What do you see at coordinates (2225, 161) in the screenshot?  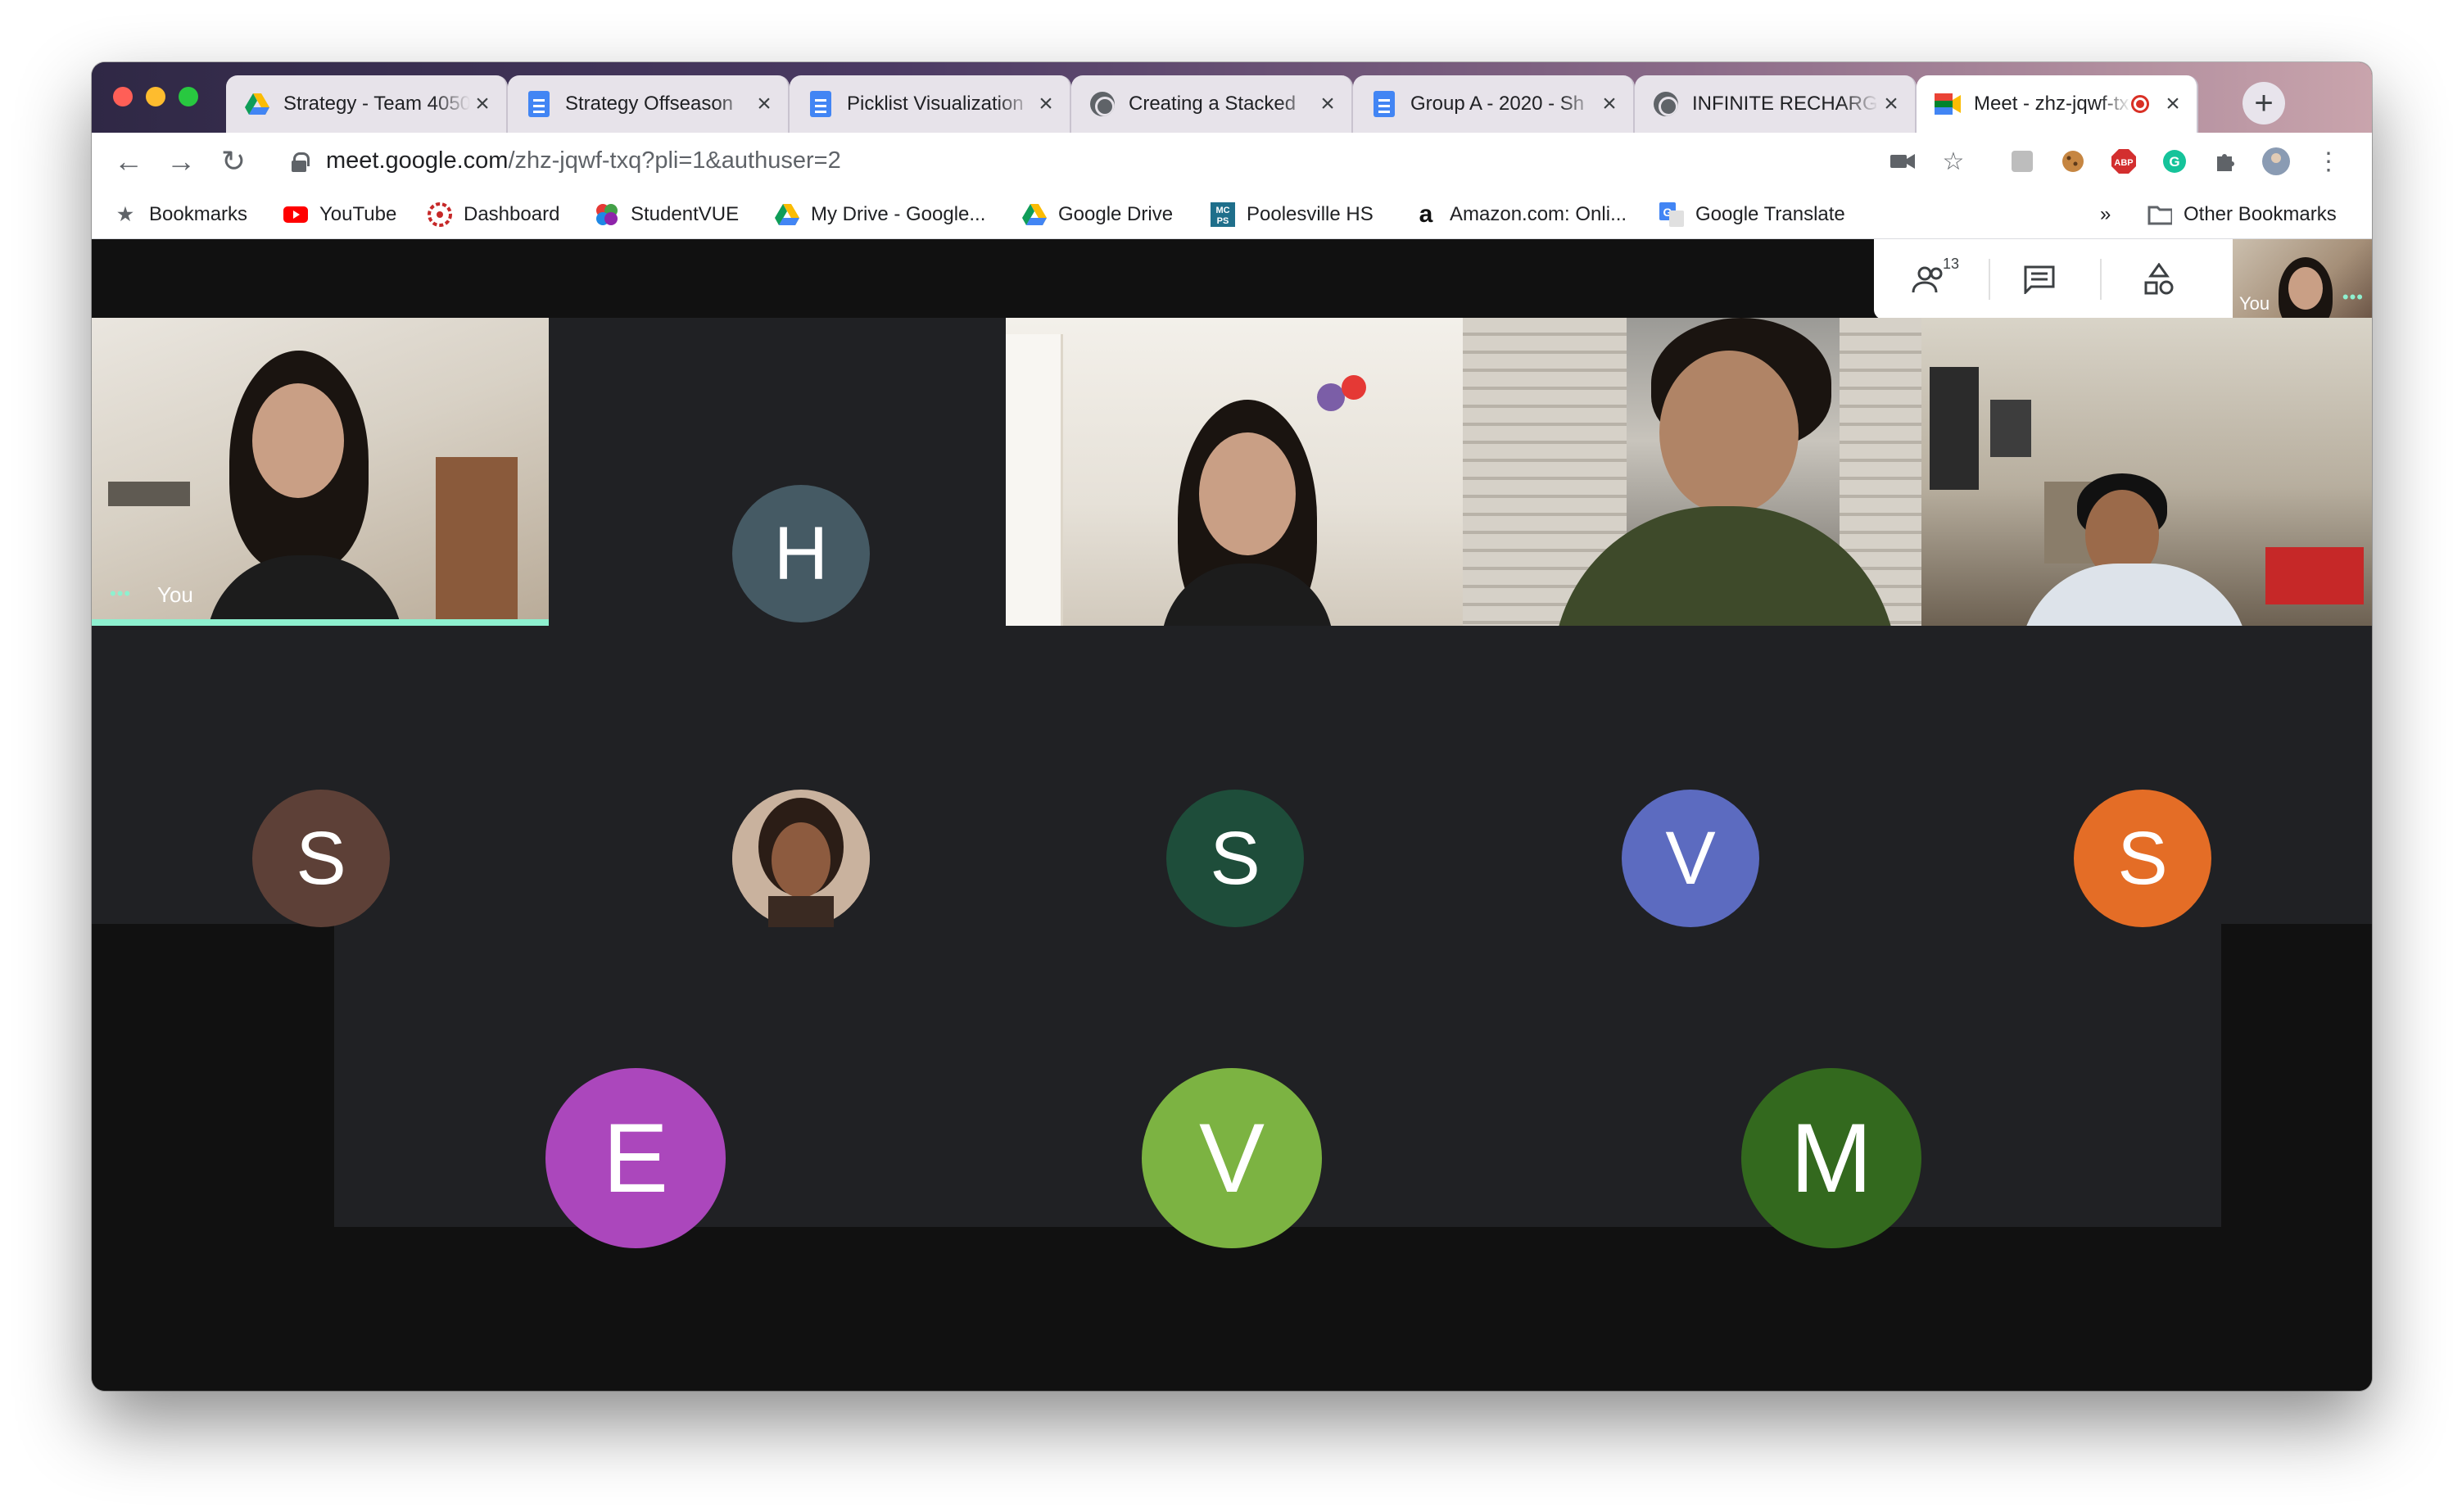 I see `puzzle-icon` at bounding box center [2225, 161].